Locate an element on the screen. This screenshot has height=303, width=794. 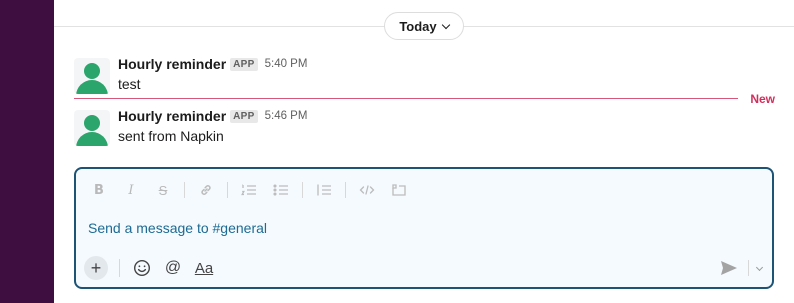
link-icon is located at coordinates (206, 190).